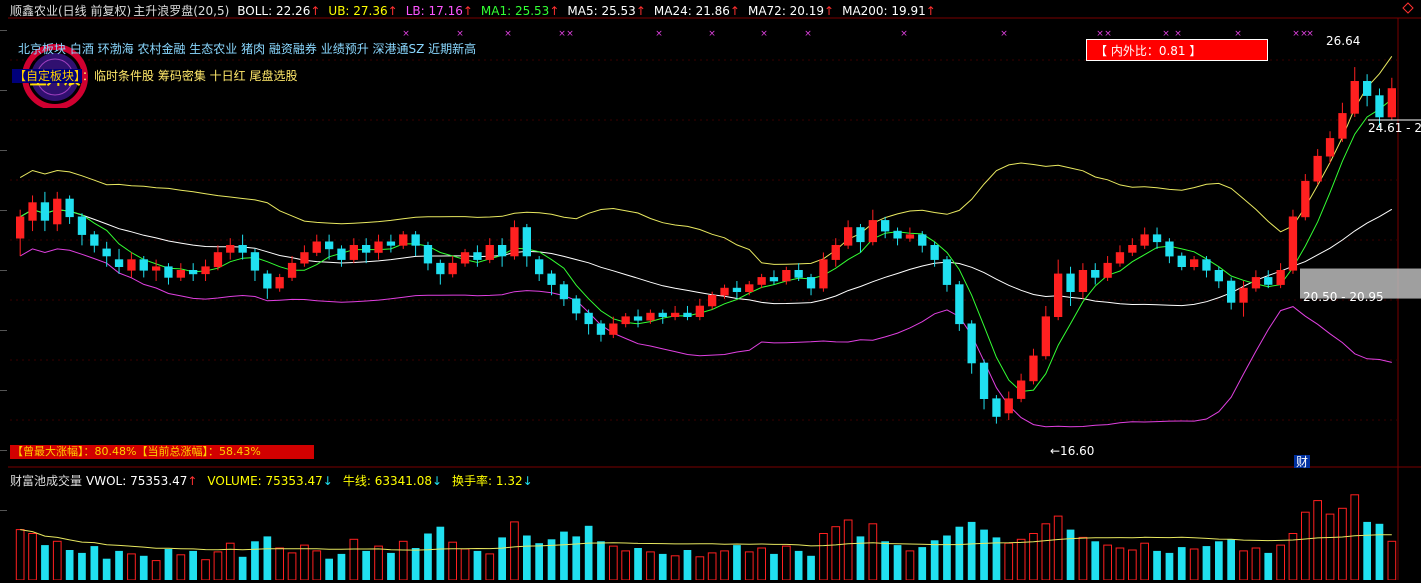  I want to click on volume-title: 财富池成交量, so click(46, 481).